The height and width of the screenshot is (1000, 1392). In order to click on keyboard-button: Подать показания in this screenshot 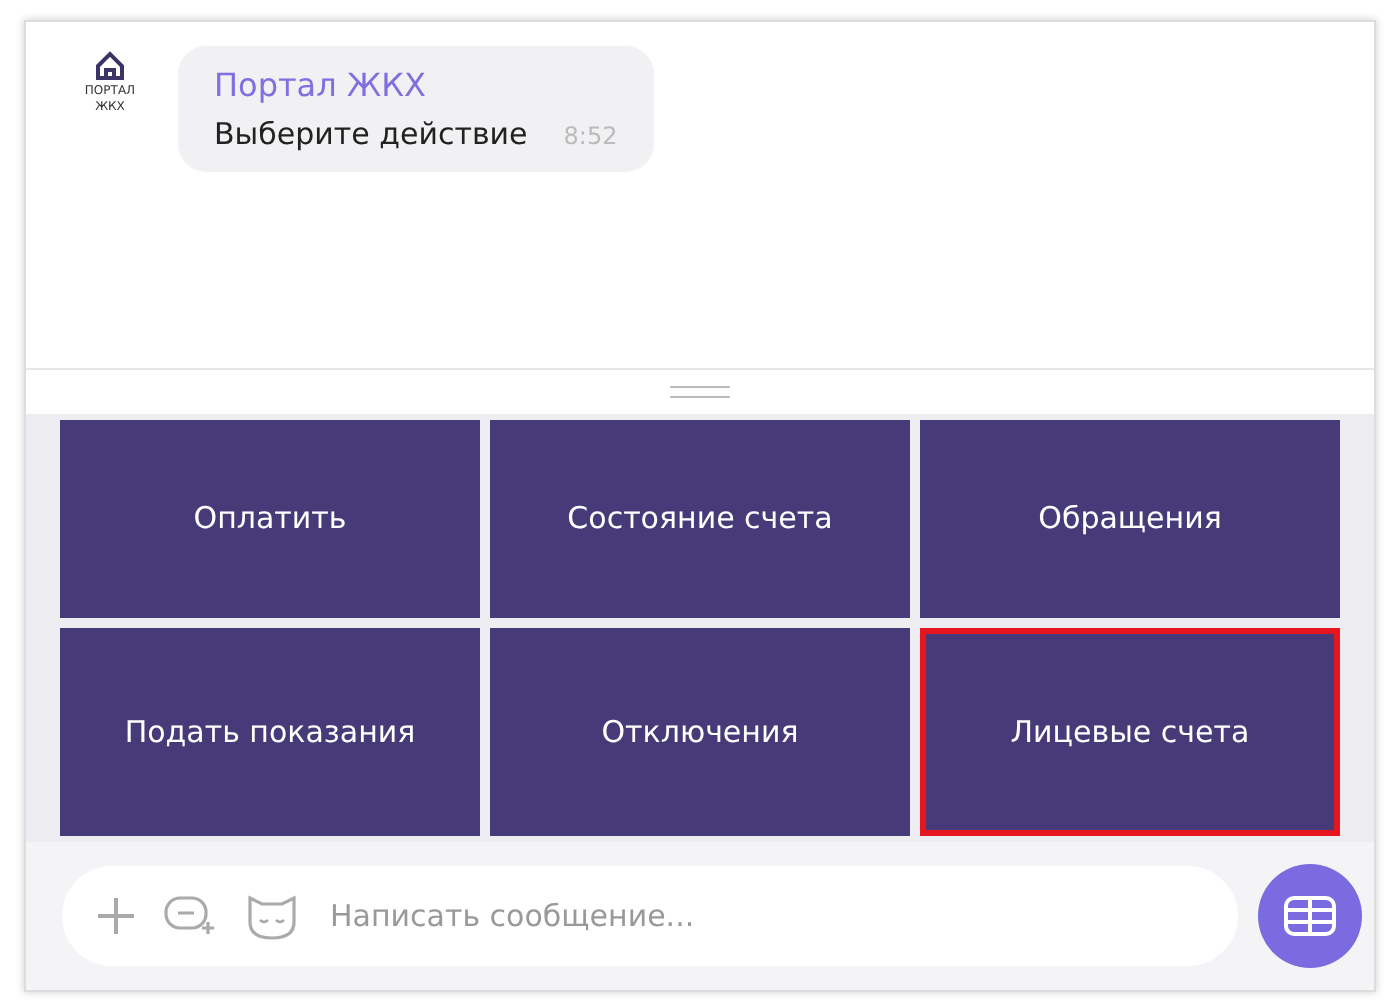, I will do `click(270, 731)`.